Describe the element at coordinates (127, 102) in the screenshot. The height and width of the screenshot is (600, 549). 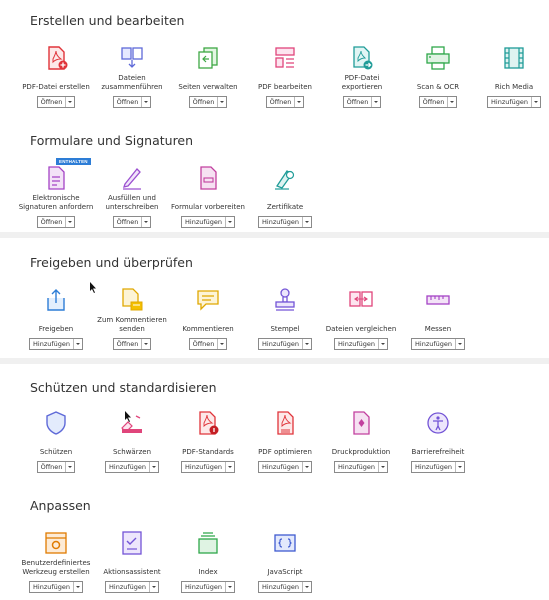
I see `button-label: Öffnen` at that location.